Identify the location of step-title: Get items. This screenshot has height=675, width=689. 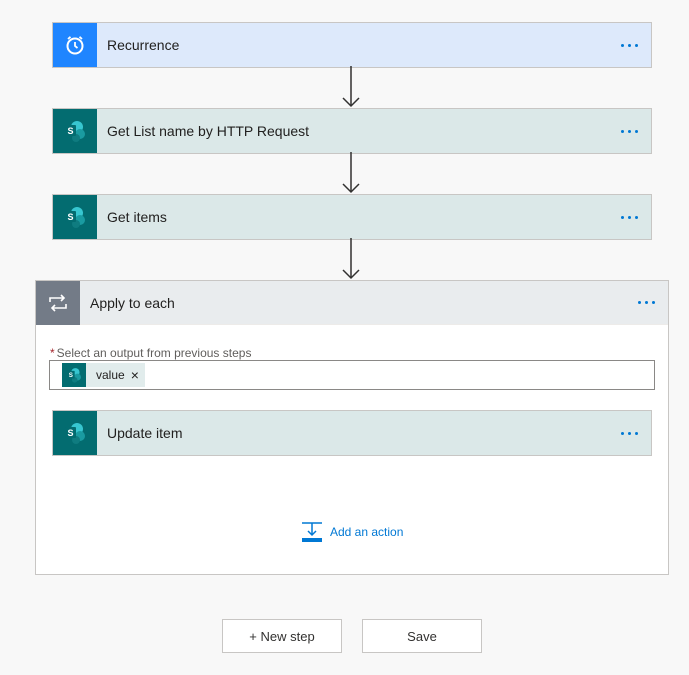
(137, 217).